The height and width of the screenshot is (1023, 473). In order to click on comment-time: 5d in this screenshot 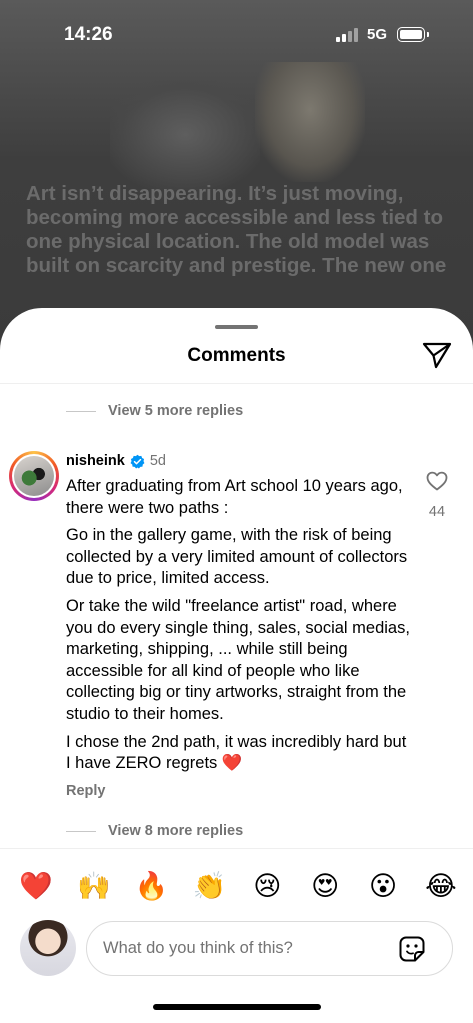, I will do `click(157, 461)`.